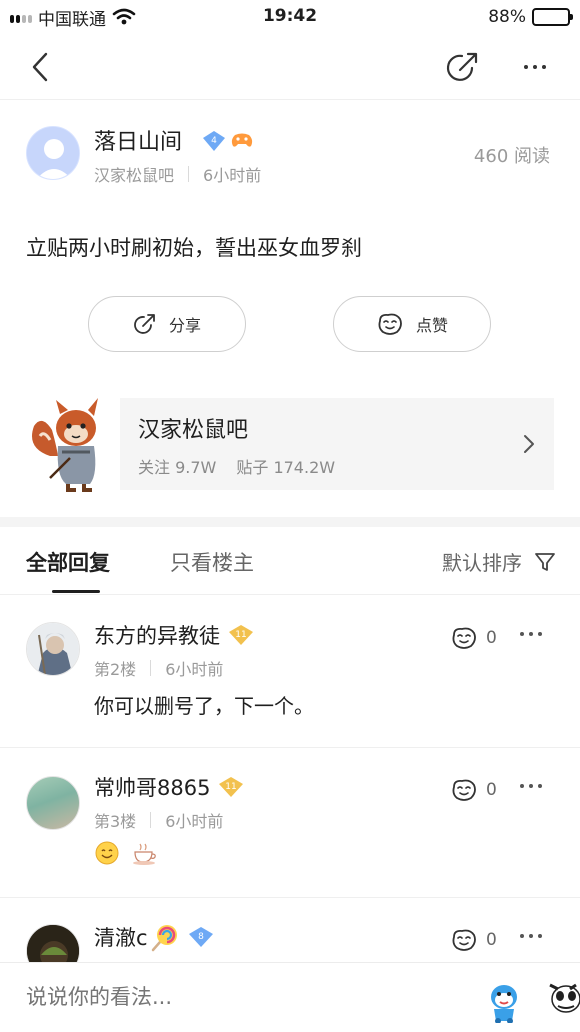 This screenshot has width=580, height=1032. What do you see at coordinates (337, 444) in the screenshot?
I see `forum-card: 汉家松鼠吧 关注 9.7W 贴子 174.2W` at bounding box center [337, 444].